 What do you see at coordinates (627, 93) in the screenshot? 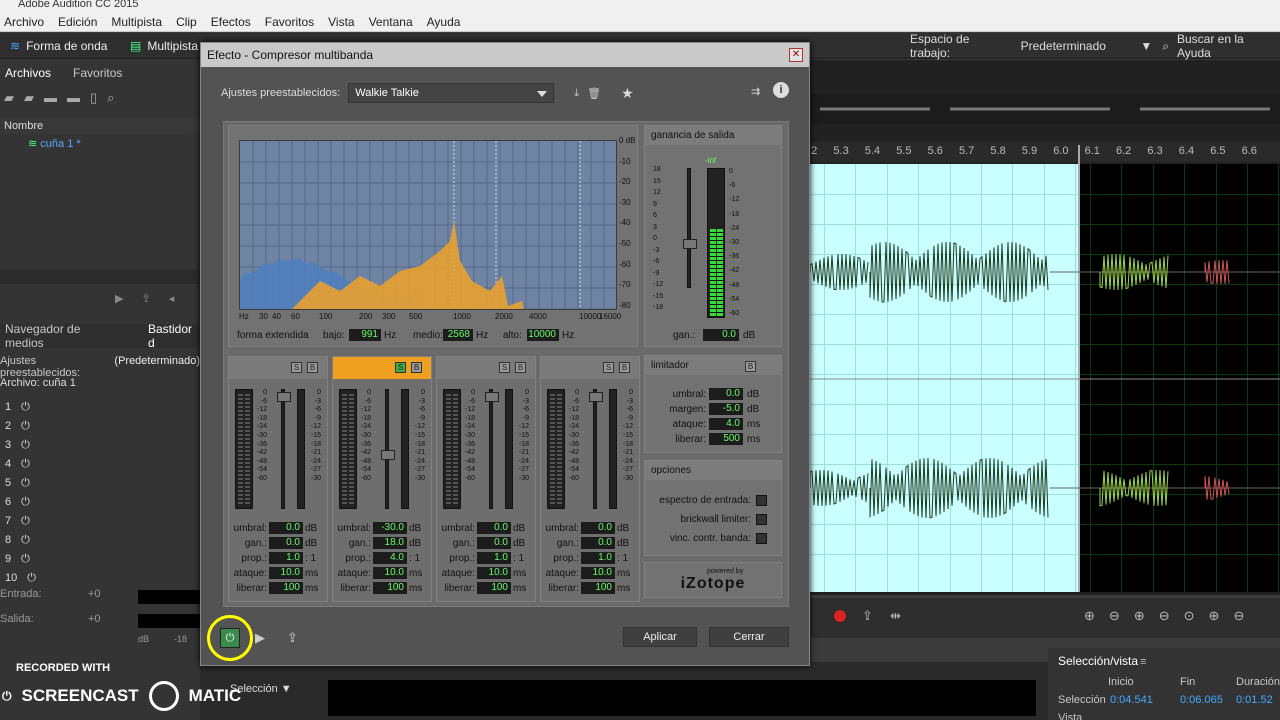
I see `favorite-star-icon: ★` at bounding box center [627, 93].